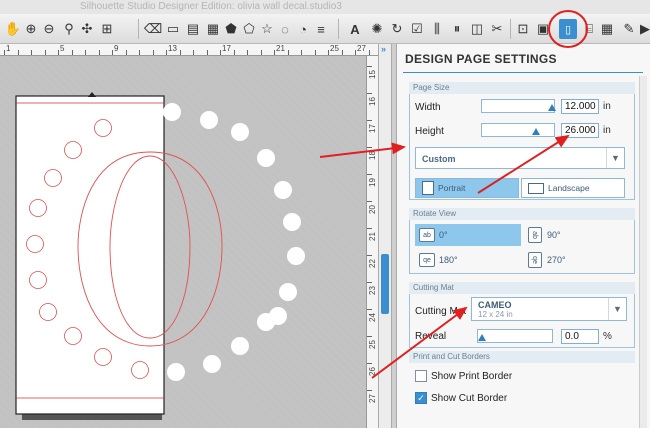 The image size is (650, 428). Describe the element at coordinates (87, 29) in the screenshot. I see `fit-page-icon: ✣` at that location.